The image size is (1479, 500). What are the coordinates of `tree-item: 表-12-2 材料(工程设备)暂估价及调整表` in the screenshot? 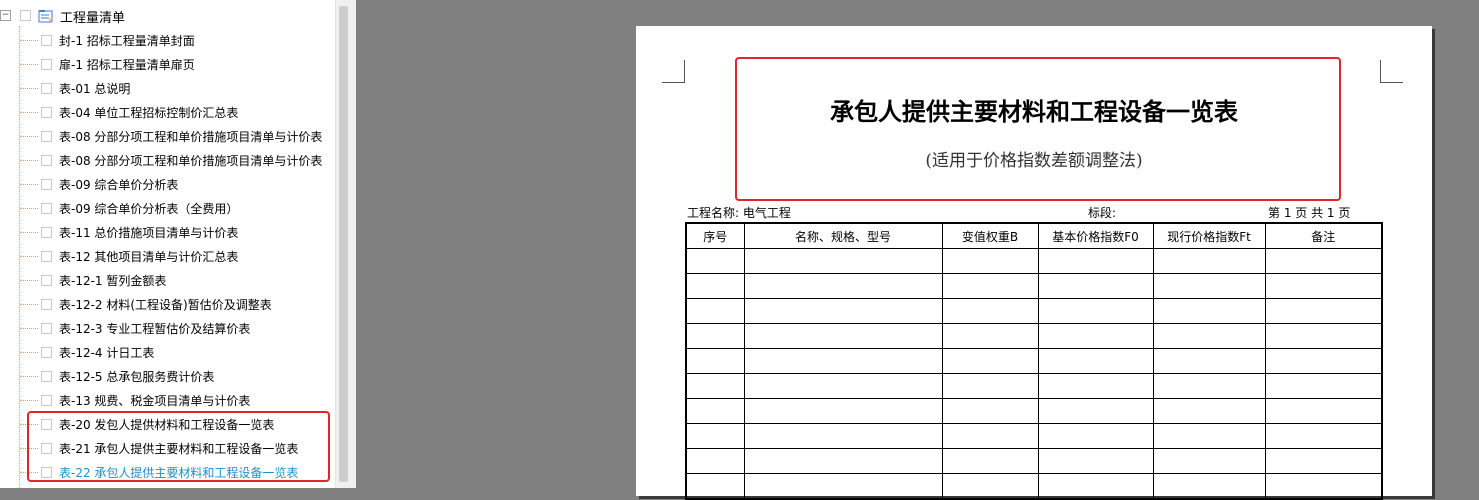 It's located at (177, 305).